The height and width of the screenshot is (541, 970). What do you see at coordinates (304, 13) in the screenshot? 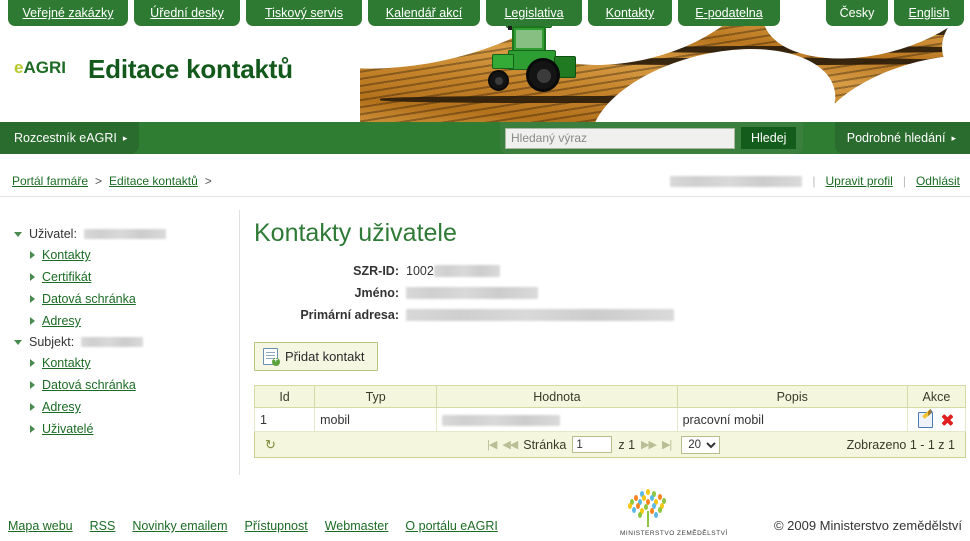
I see `nav-tab-tiskovy-servis: Tiskový servis` at bounding box center [304, 13].